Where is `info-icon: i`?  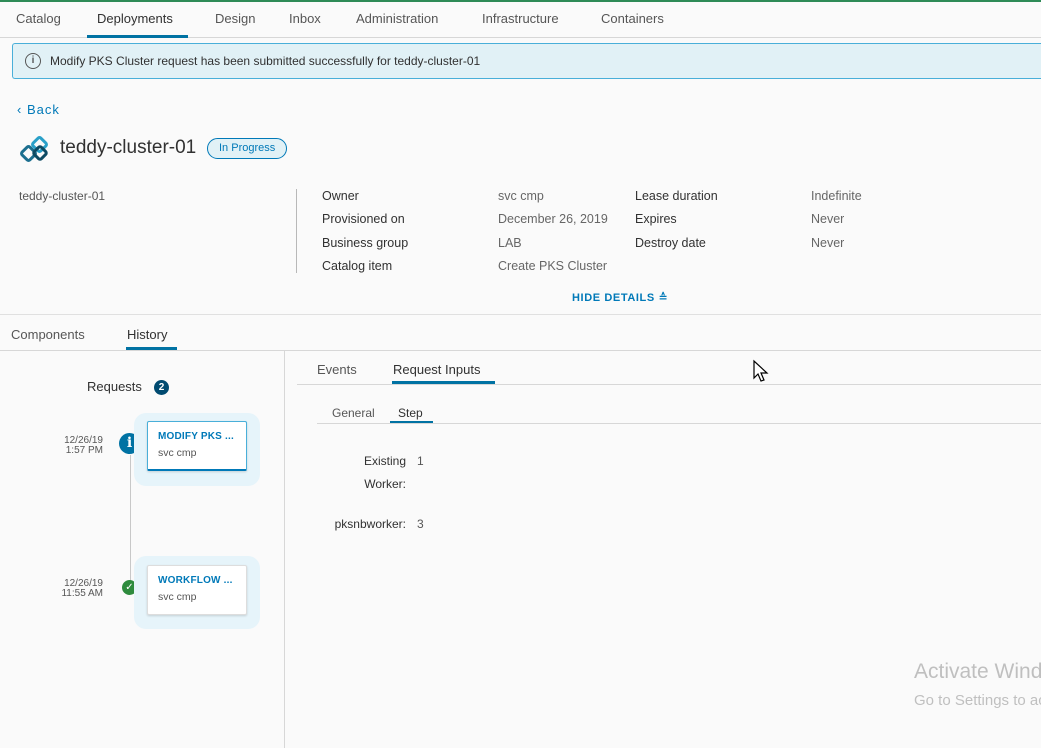
info-icon: i is located at coordinates (33, 61).